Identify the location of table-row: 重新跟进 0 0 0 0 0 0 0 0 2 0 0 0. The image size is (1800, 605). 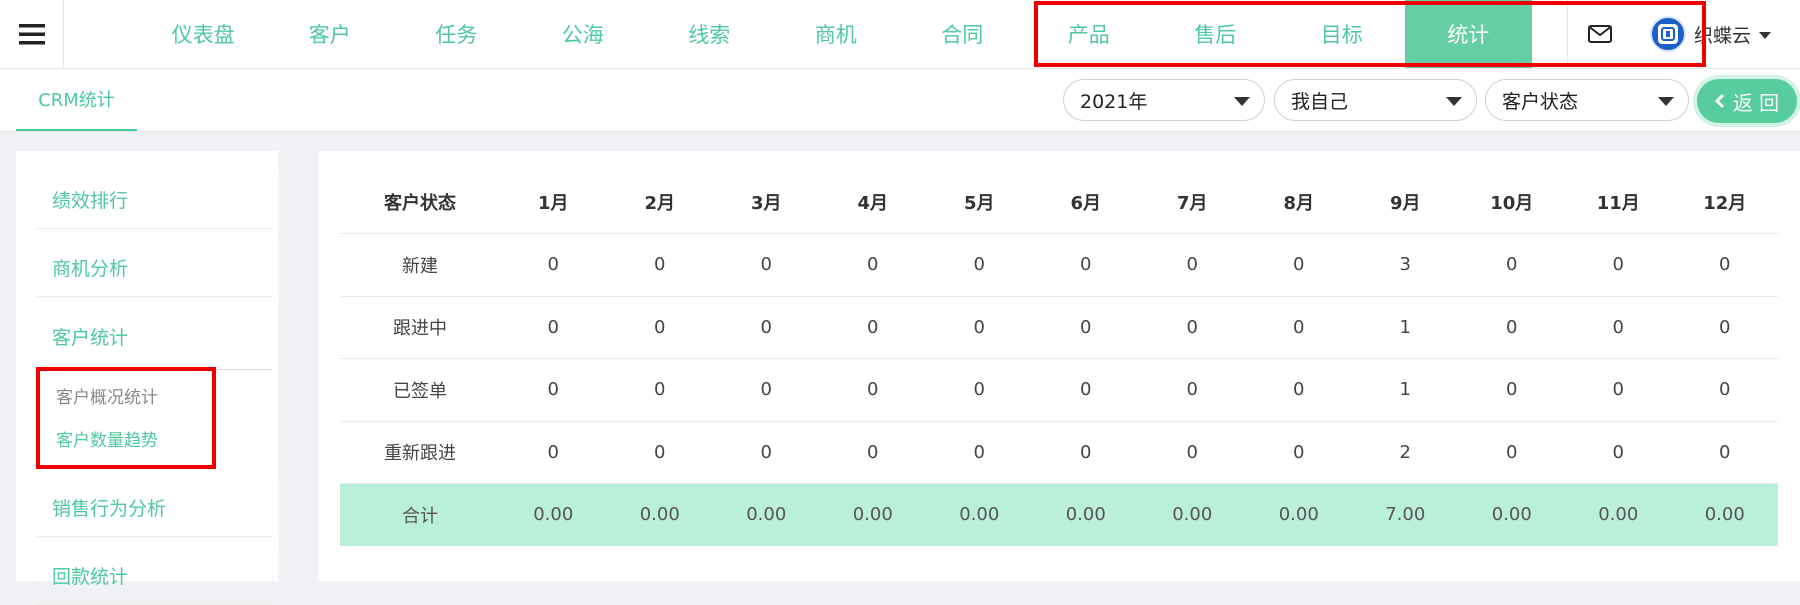
(1059, 453).